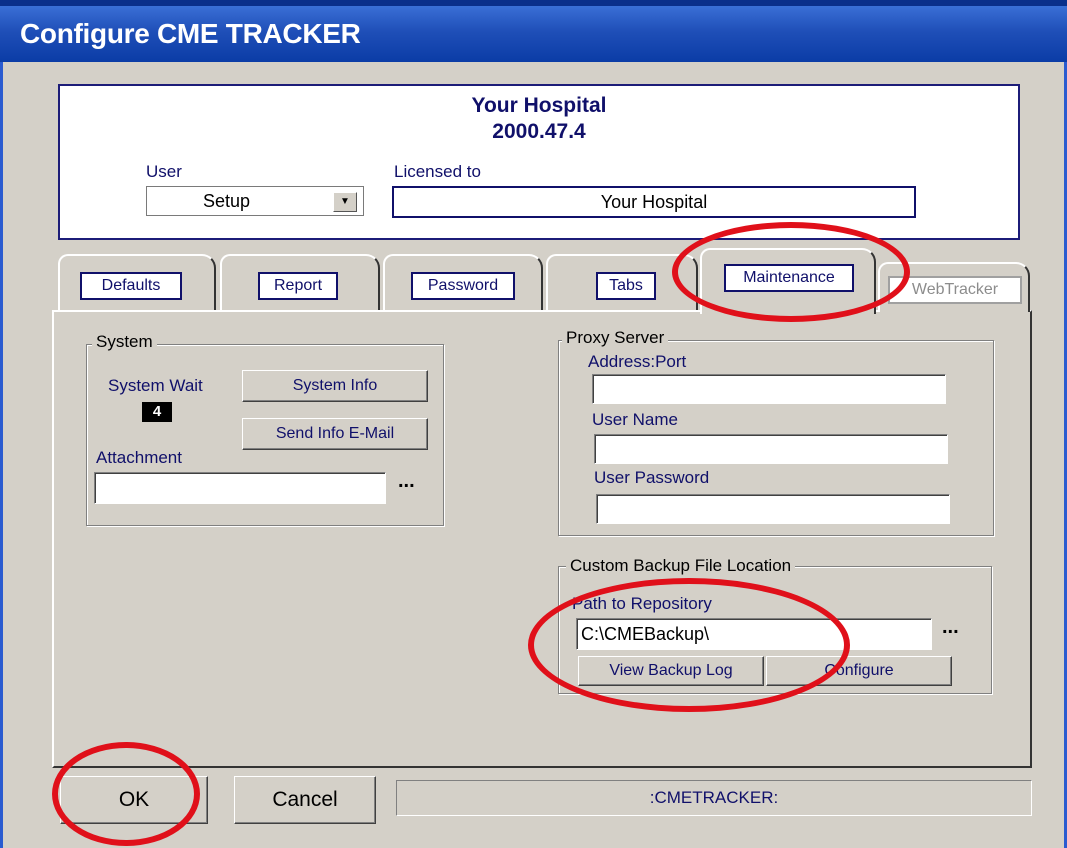  I want to click on tab-maintenance-label: Maintenance, so click(789, 278).